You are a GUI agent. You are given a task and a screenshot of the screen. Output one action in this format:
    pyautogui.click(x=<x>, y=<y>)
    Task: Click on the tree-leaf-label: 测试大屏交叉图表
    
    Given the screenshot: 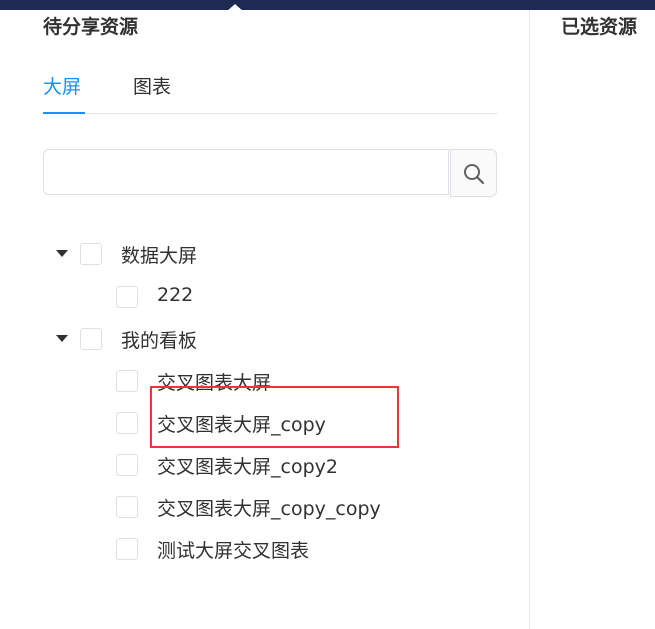 What is the action you would take?
    pyautogui.click(x=233, y=549)
    